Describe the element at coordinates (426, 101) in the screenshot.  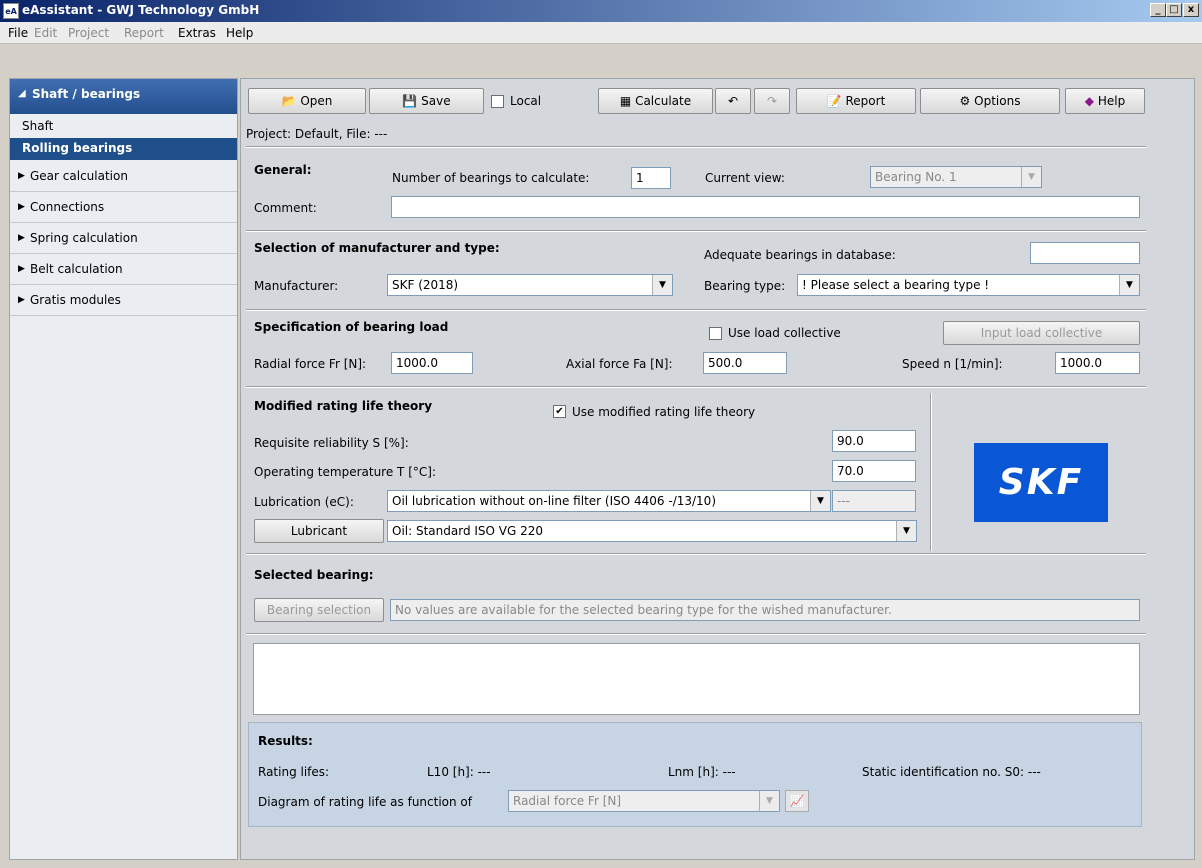
I see `save-button: 💾 Save` at that location.